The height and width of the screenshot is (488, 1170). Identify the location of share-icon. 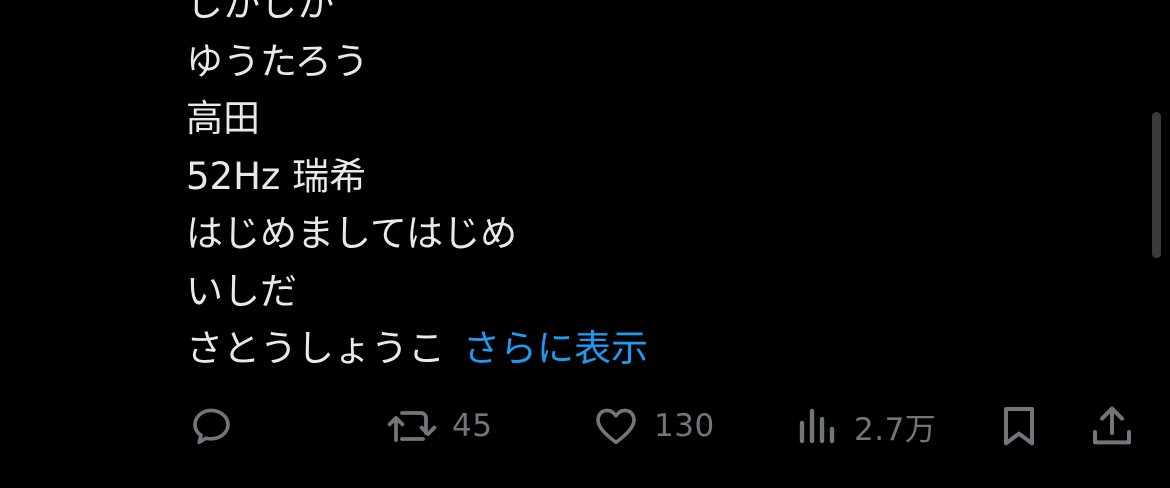
(1112, 426).